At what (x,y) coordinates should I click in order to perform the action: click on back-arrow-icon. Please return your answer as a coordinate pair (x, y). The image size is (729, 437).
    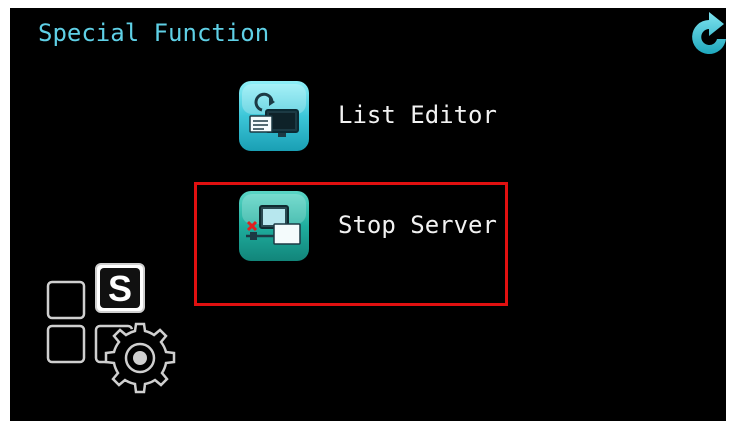
    Looking at the image, I should click on (709, 33).